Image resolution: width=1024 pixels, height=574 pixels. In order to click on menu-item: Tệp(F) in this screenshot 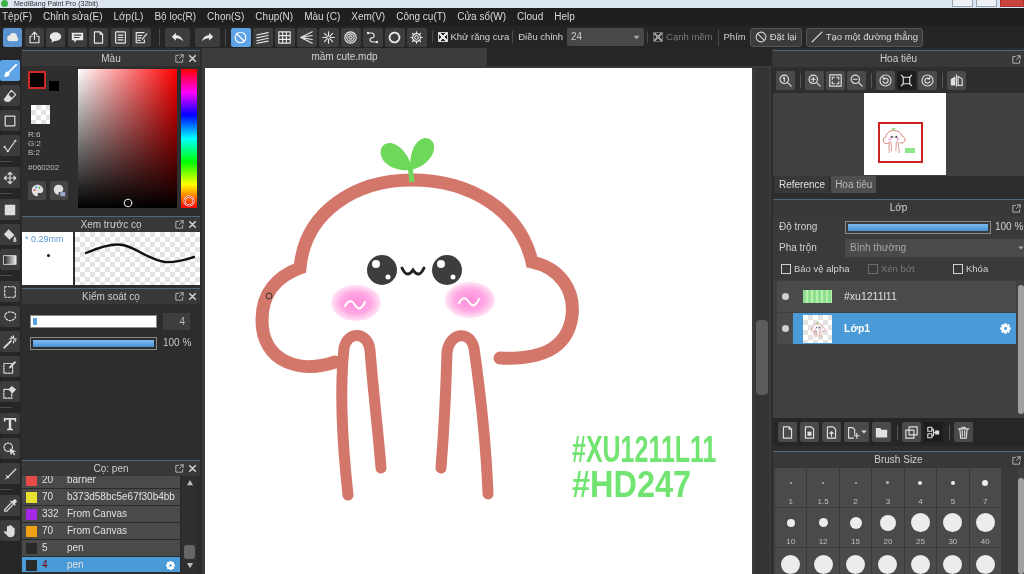, I will do `click(17, 17)`.